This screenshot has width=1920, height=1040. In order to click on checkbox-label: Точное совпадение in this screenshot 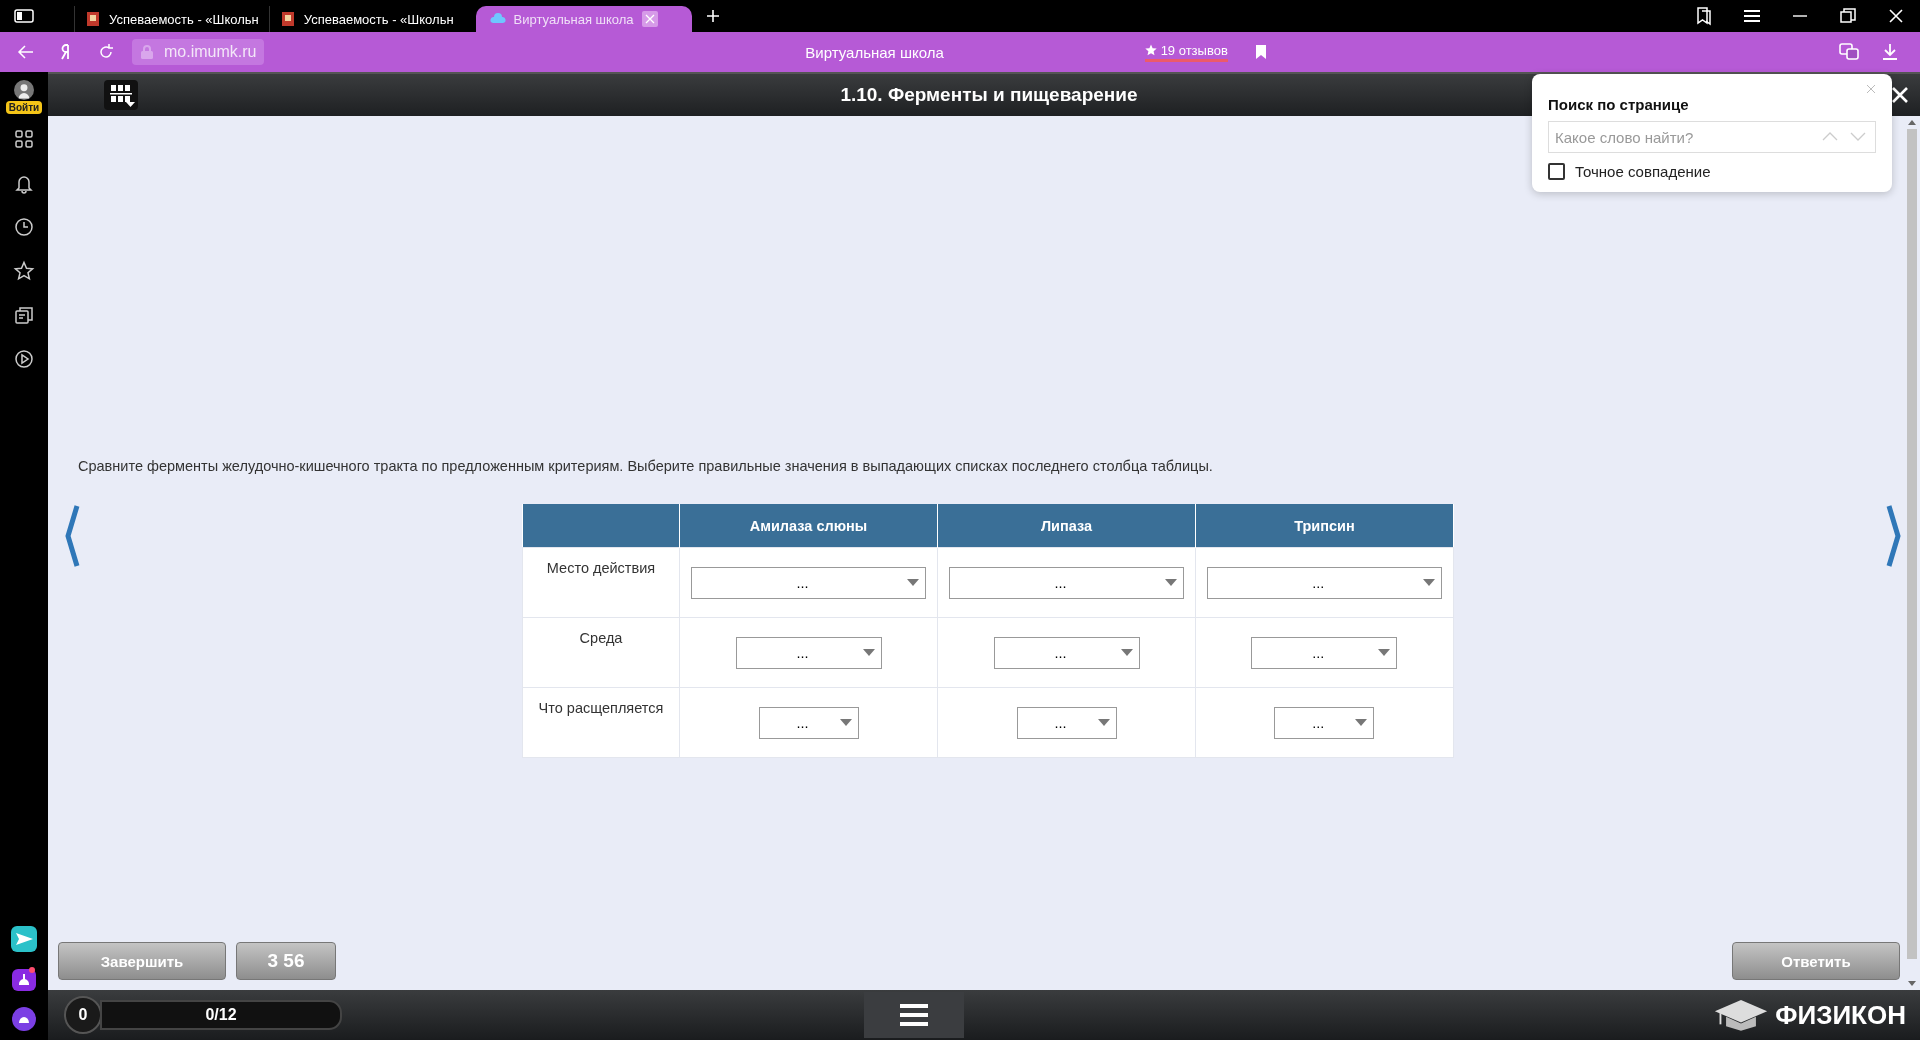, I will do `click(1643, 171)`.